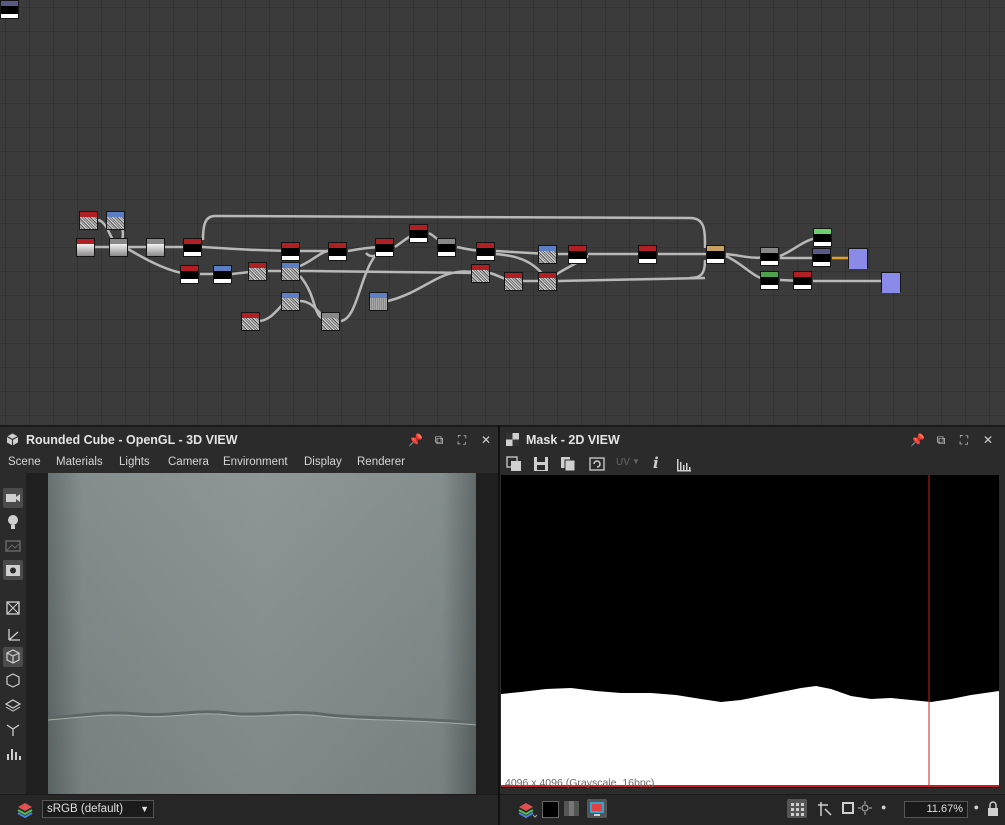  I want to click on lock-icon, so click(993, 808).